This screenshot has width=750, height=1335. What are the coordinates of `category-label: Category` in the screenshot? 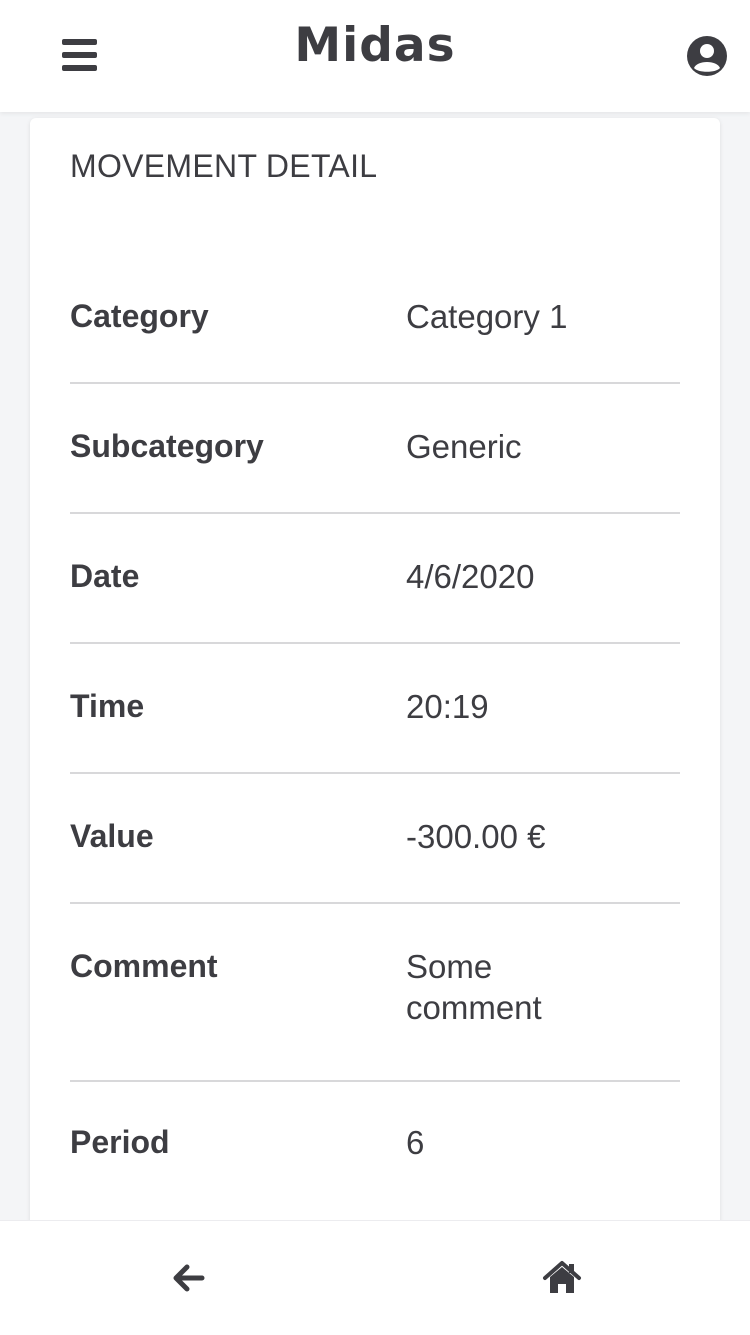 It's located at (139, 316).